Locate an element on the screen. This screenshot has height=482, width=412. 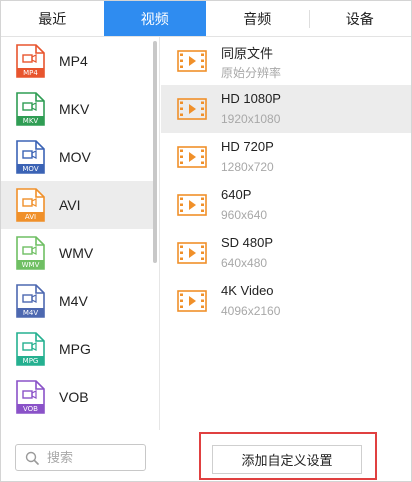
preset-name: 640P is located at coordinates (236, 194).